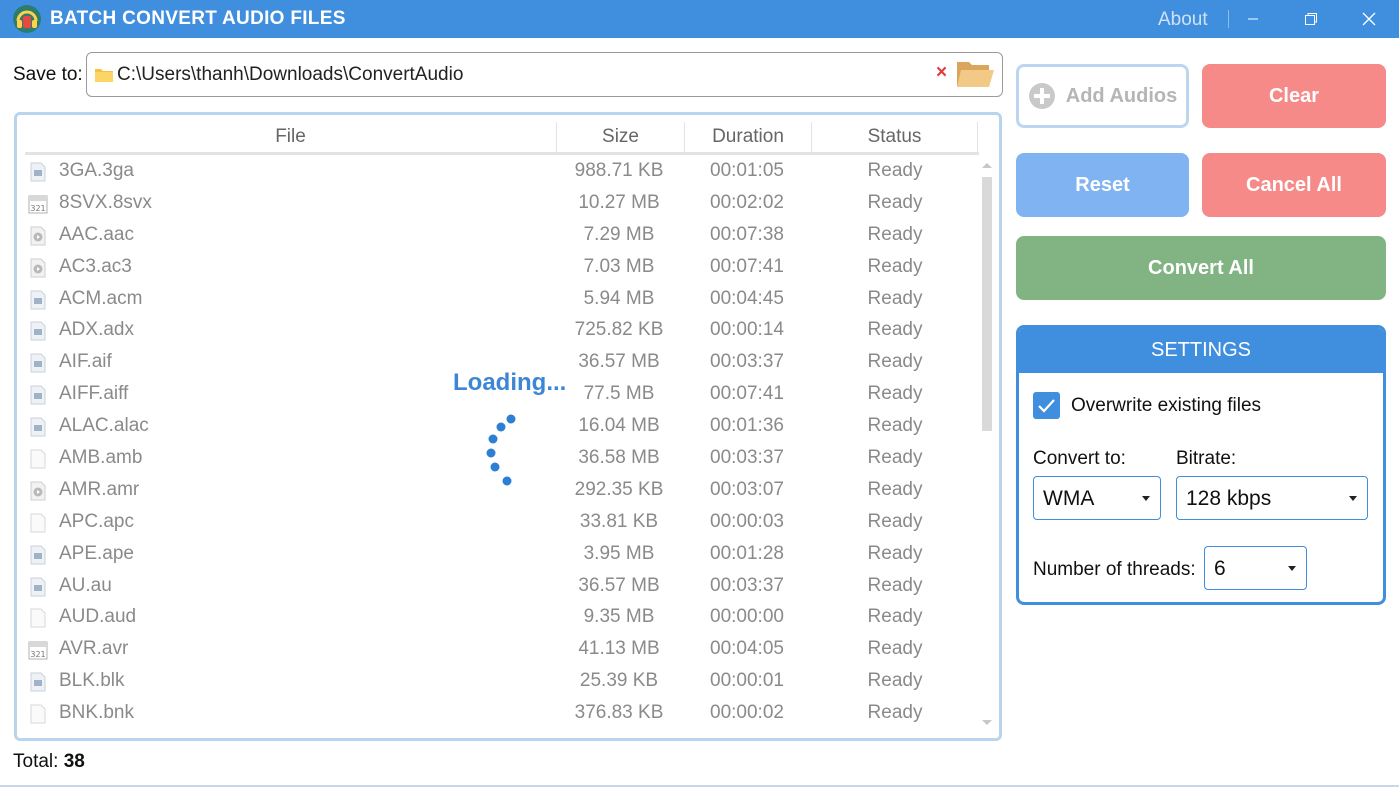 Image resolution: width=1399 pixels, height=787 pixels. What do you see at coordinates (619, 553) in the screenshot?
I see `file-size-cell: 3.95 MB` at bounding box center [619, 553].